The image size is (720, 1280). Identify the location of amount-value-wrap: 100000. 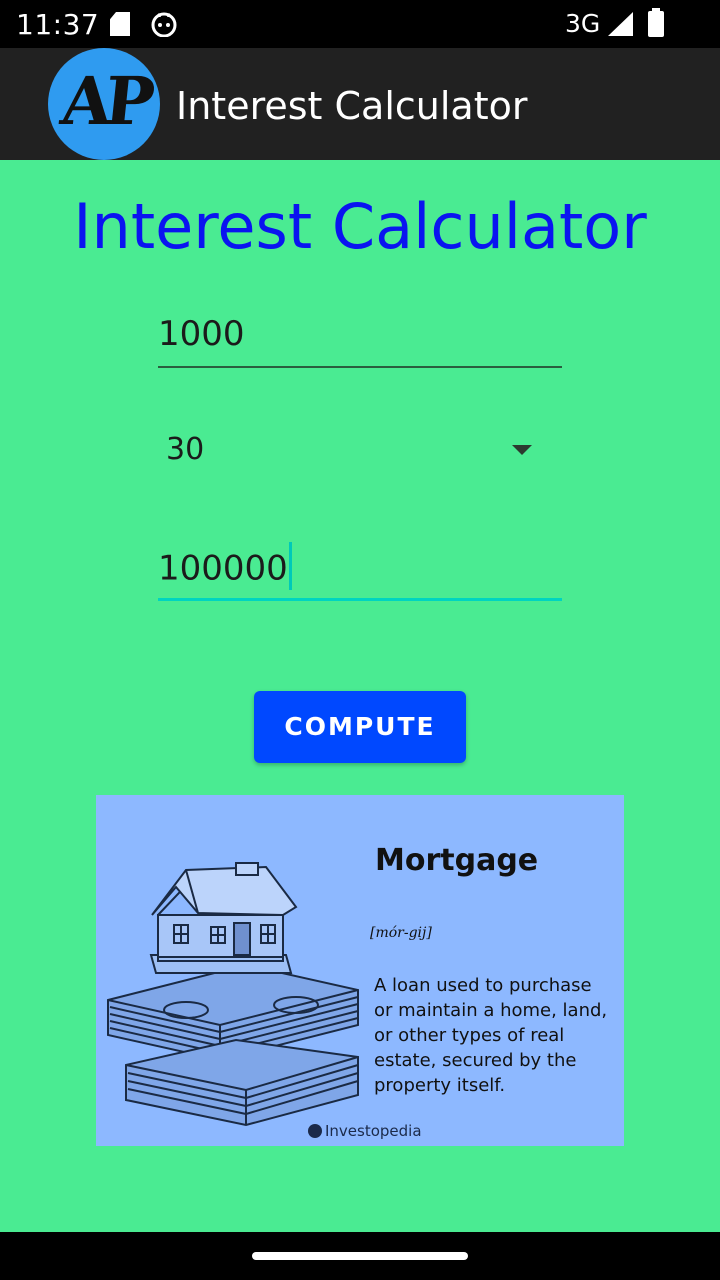
(225, 568).